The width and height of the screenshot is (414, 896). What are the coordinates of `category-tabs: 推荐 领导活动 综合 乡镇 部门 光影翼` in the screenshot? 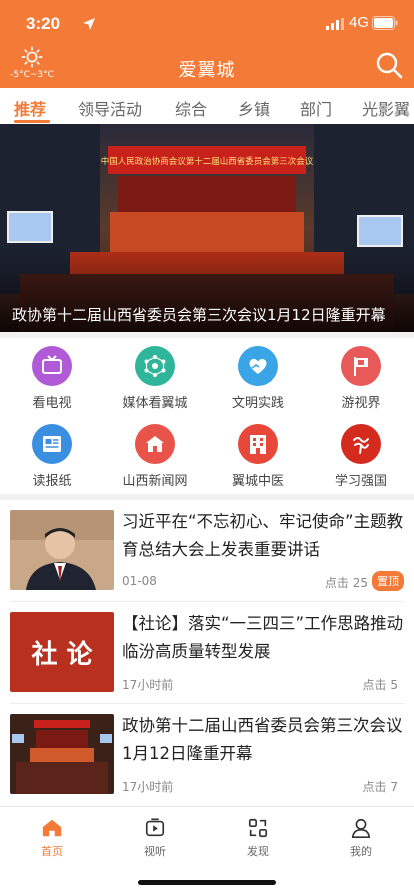 It's located at (207, 106).